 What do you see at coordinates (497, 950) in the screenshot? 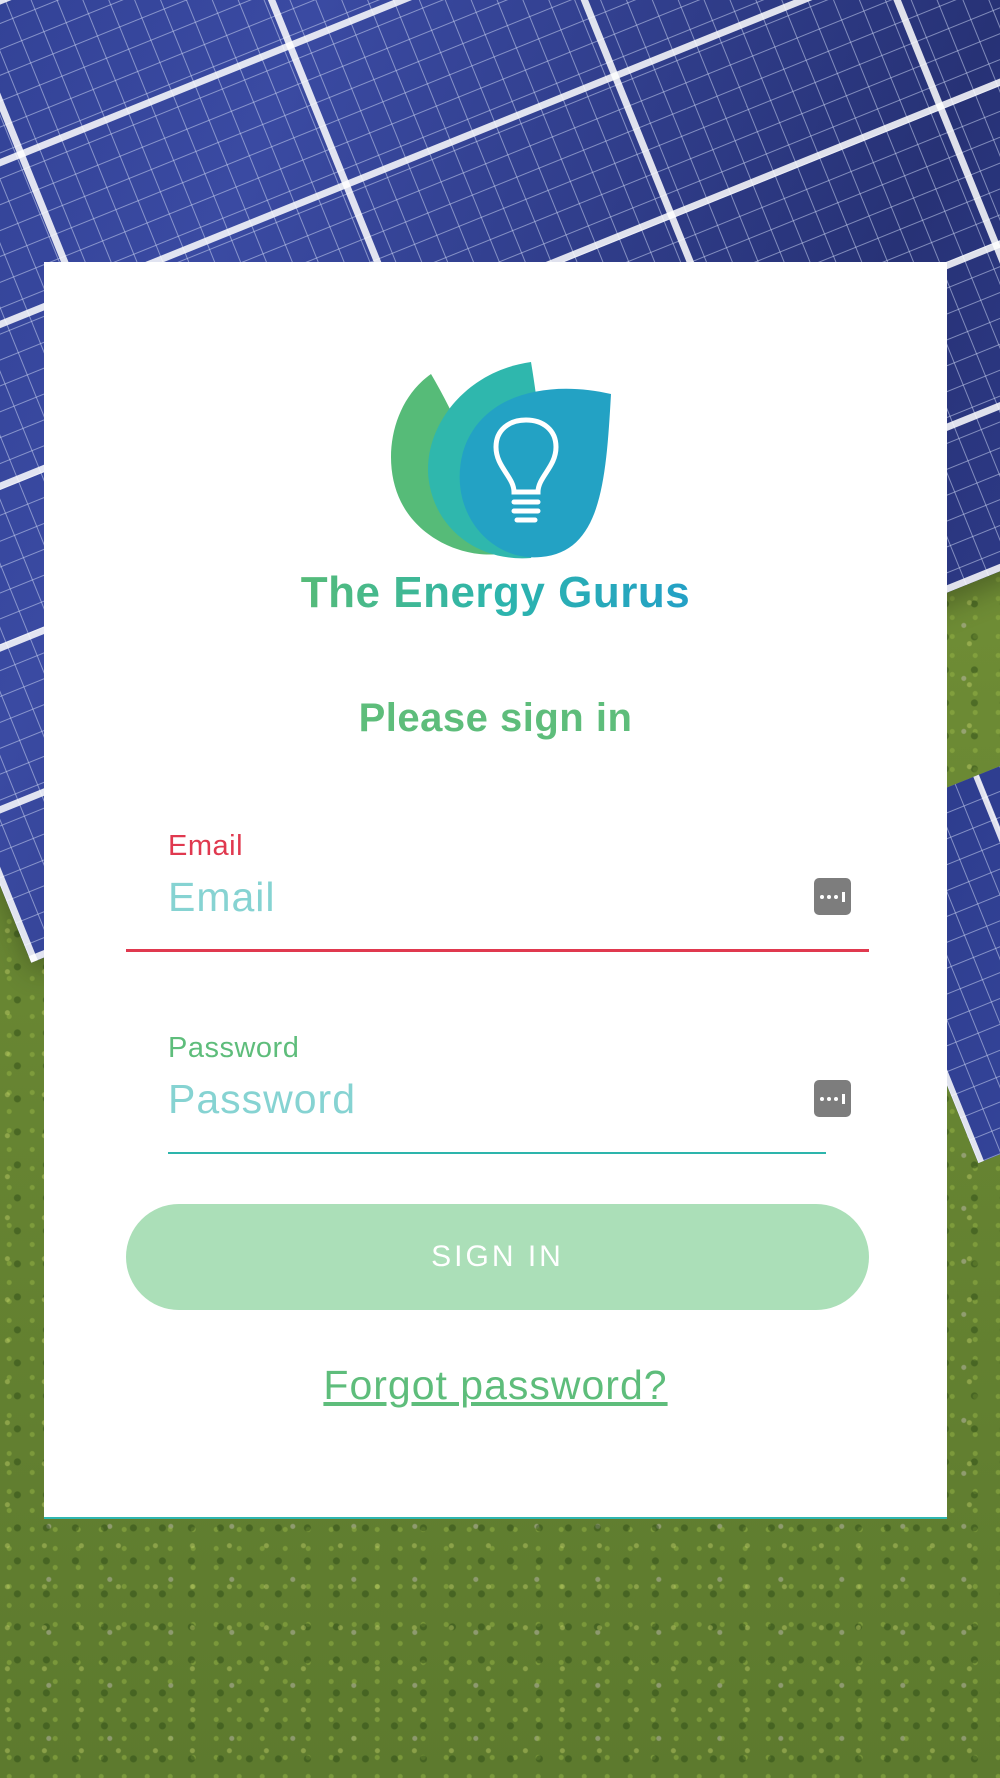
I see `email-underline` at bounding box center [497, 950].